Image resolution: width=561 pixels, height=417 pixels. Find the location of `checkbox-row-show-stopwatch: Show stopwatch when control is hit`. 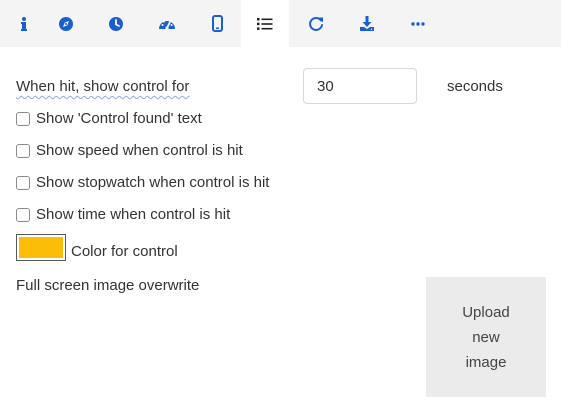

checkbox-row-show-stopwatch: Show stopwatch when control is hit is located at coordinates (142, 182).